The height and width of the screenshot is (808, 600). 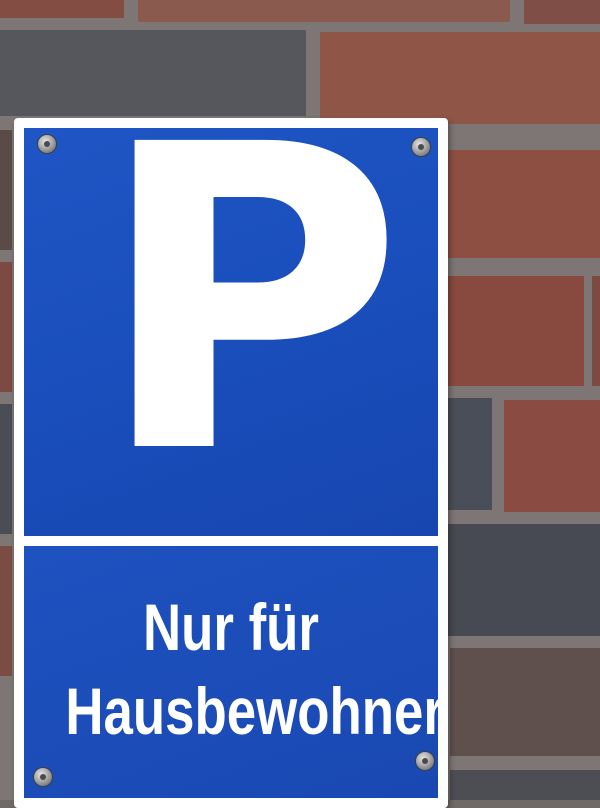 I want to click on caption-line-1: Nur für, so click(x=231, y=627).